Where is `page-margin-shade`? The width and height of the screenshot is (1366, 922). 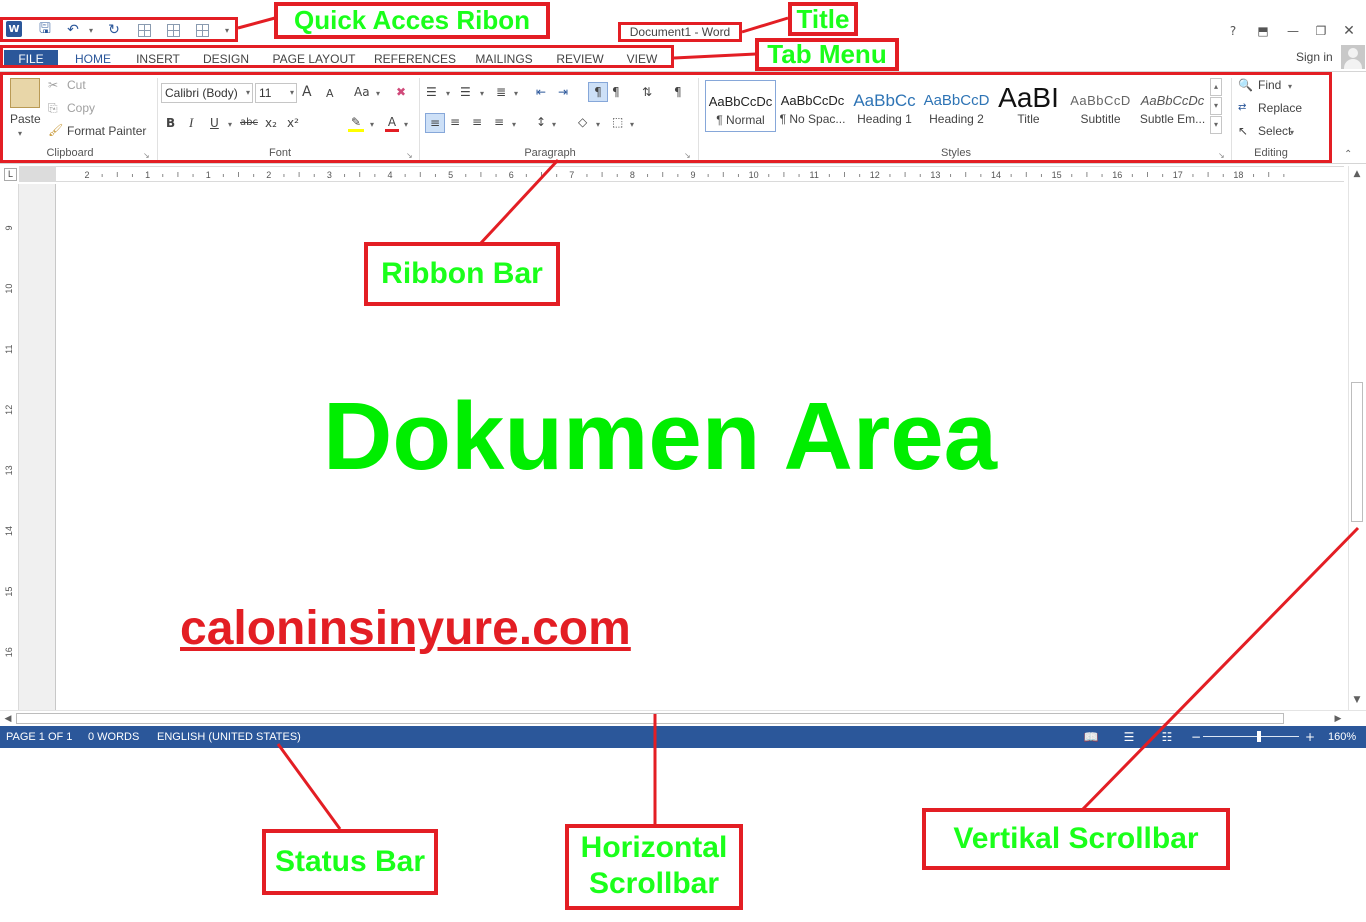
page-margin-shade is located at coordinates (37, 447).